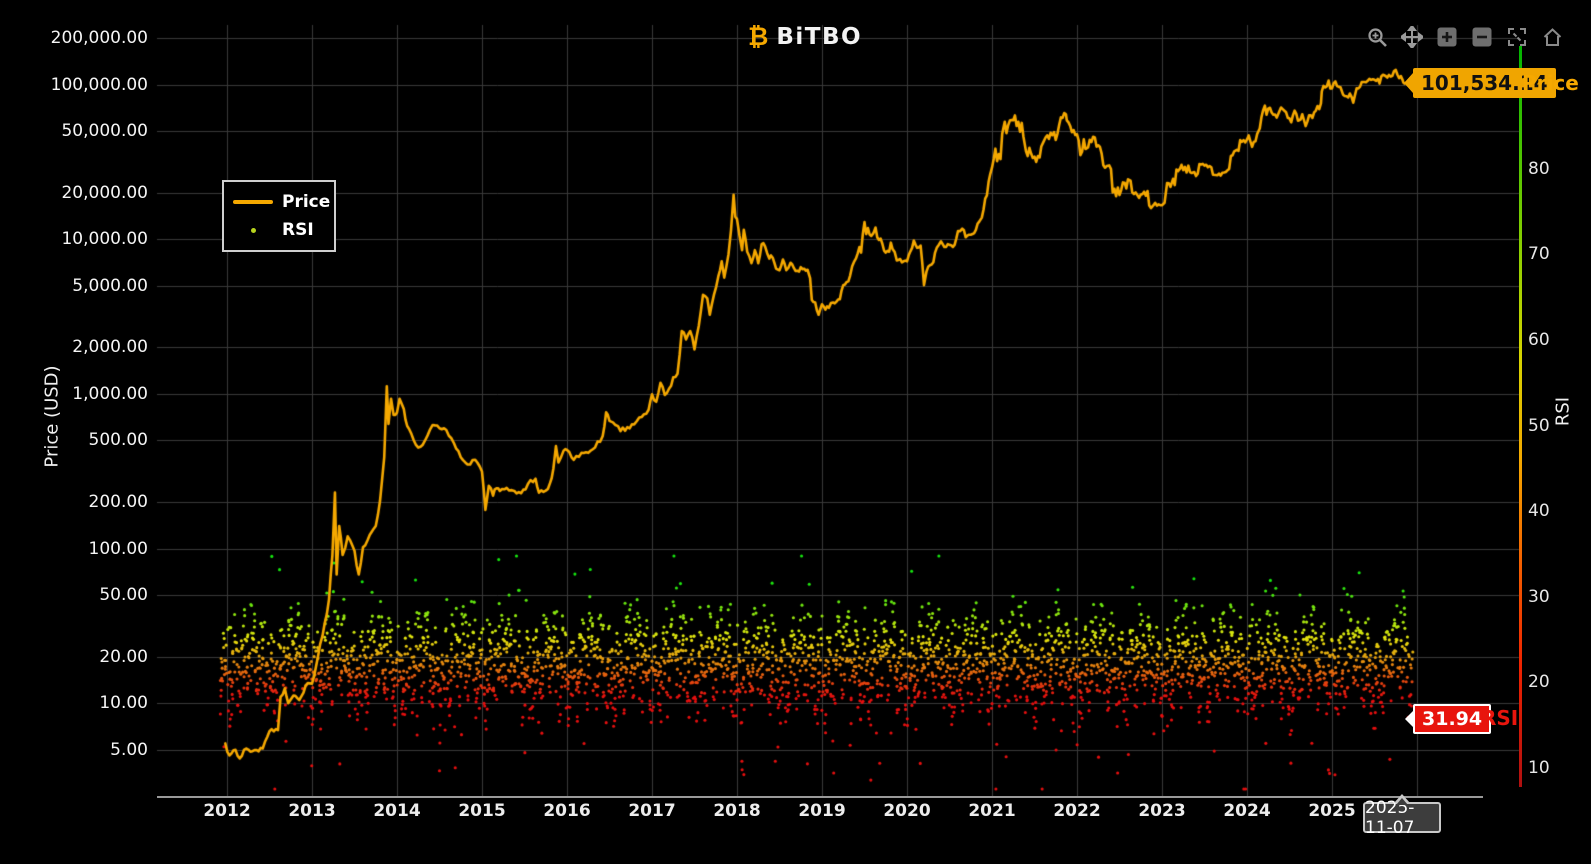  What do you see at coordinates (758, 36) in the screenshot?
I see `bitcoin-coin-icon: ₿` at bounding box center [758, 36].